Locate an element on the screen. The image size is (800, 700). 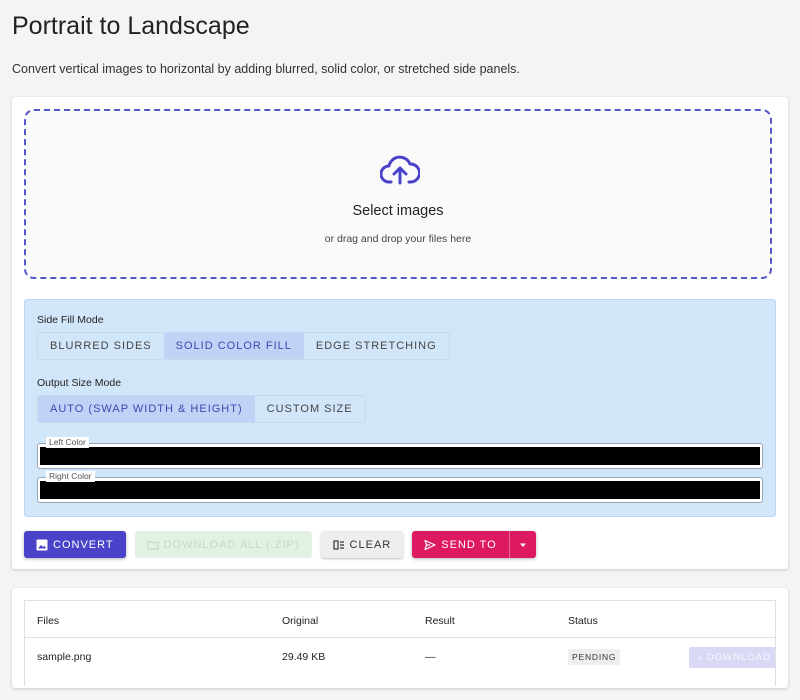
header-status: Status is located at coordinates (583, 621).